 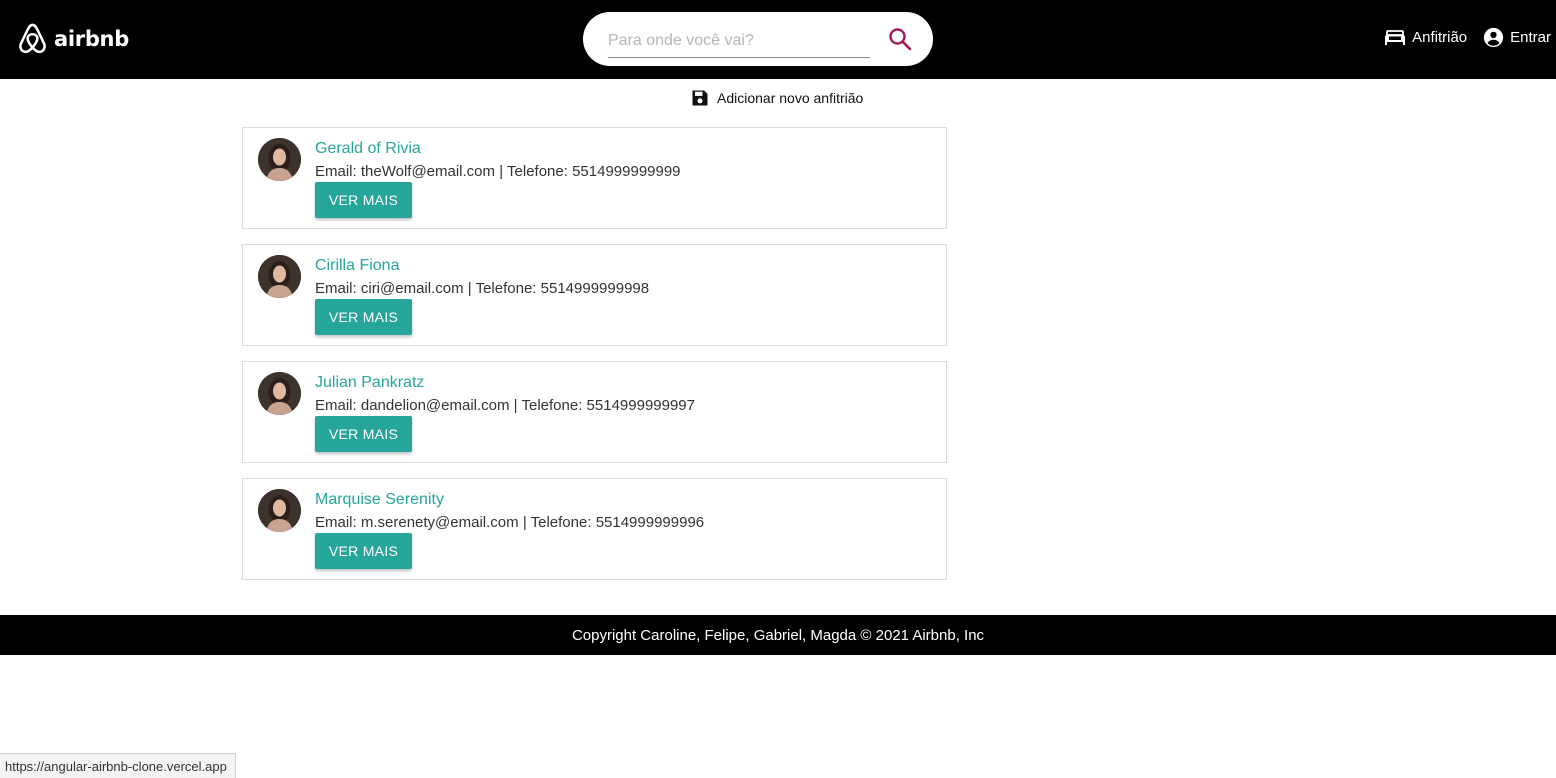 I want to click on host-phone: 5514999999998, so click(x=595, y=288).